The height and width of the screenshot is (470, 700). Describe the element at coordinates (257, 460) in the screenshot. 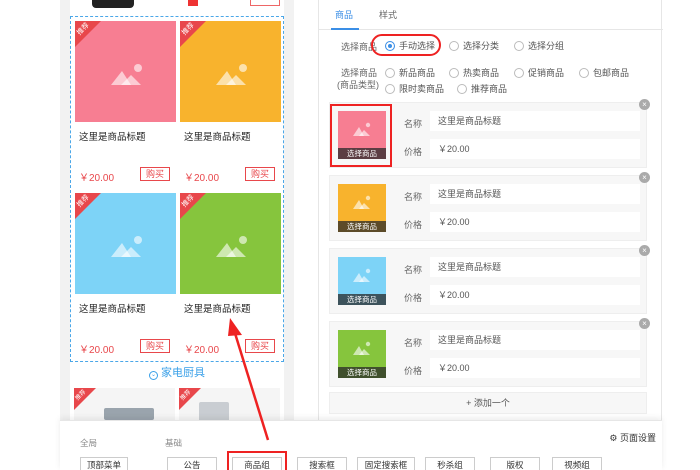

I see `highlight-goods-group-component` at that location.